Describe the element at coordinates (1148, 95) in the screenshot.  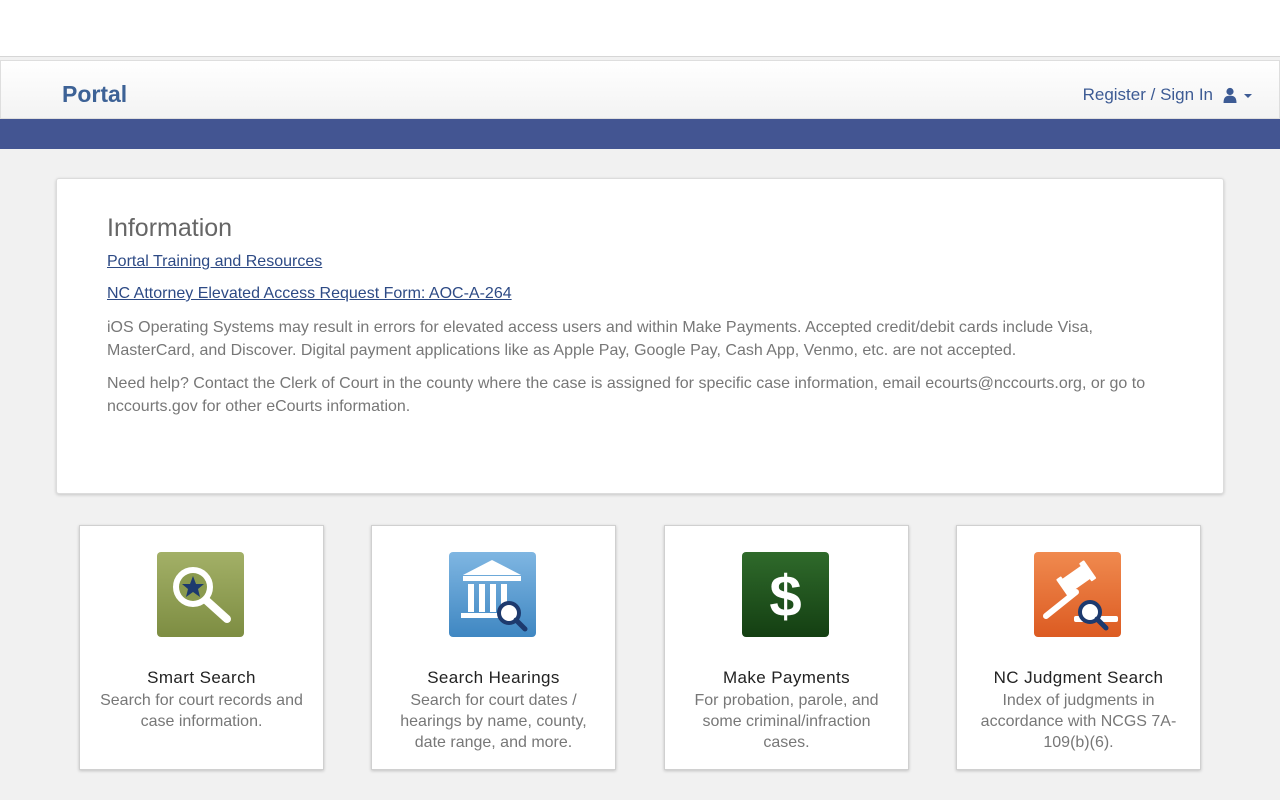
I see `signin-label: Register / Sign In` at that location.